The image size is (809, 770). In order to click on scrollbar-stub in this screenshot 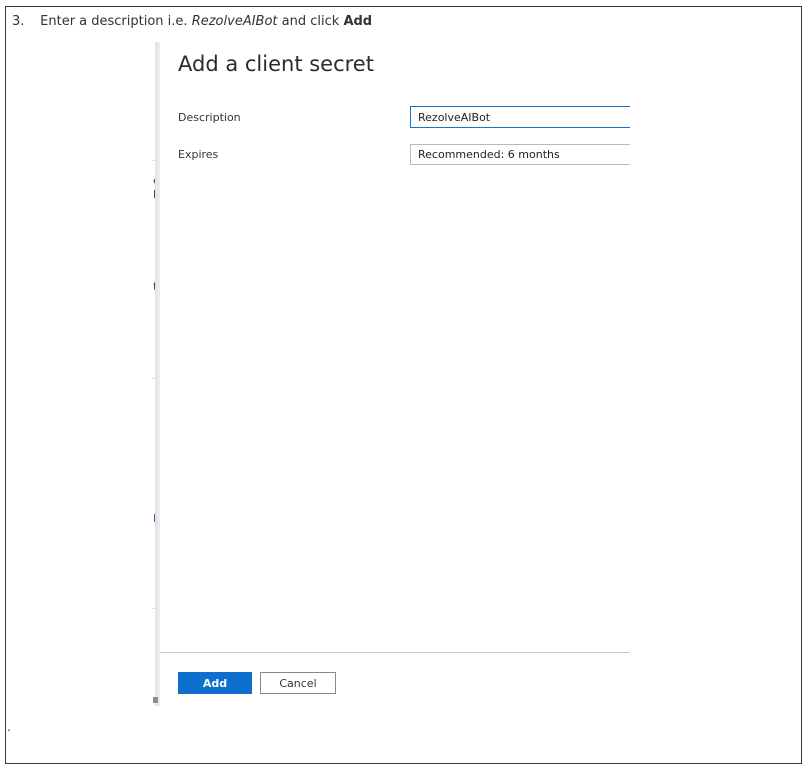, I will do `click(155, 700)`.